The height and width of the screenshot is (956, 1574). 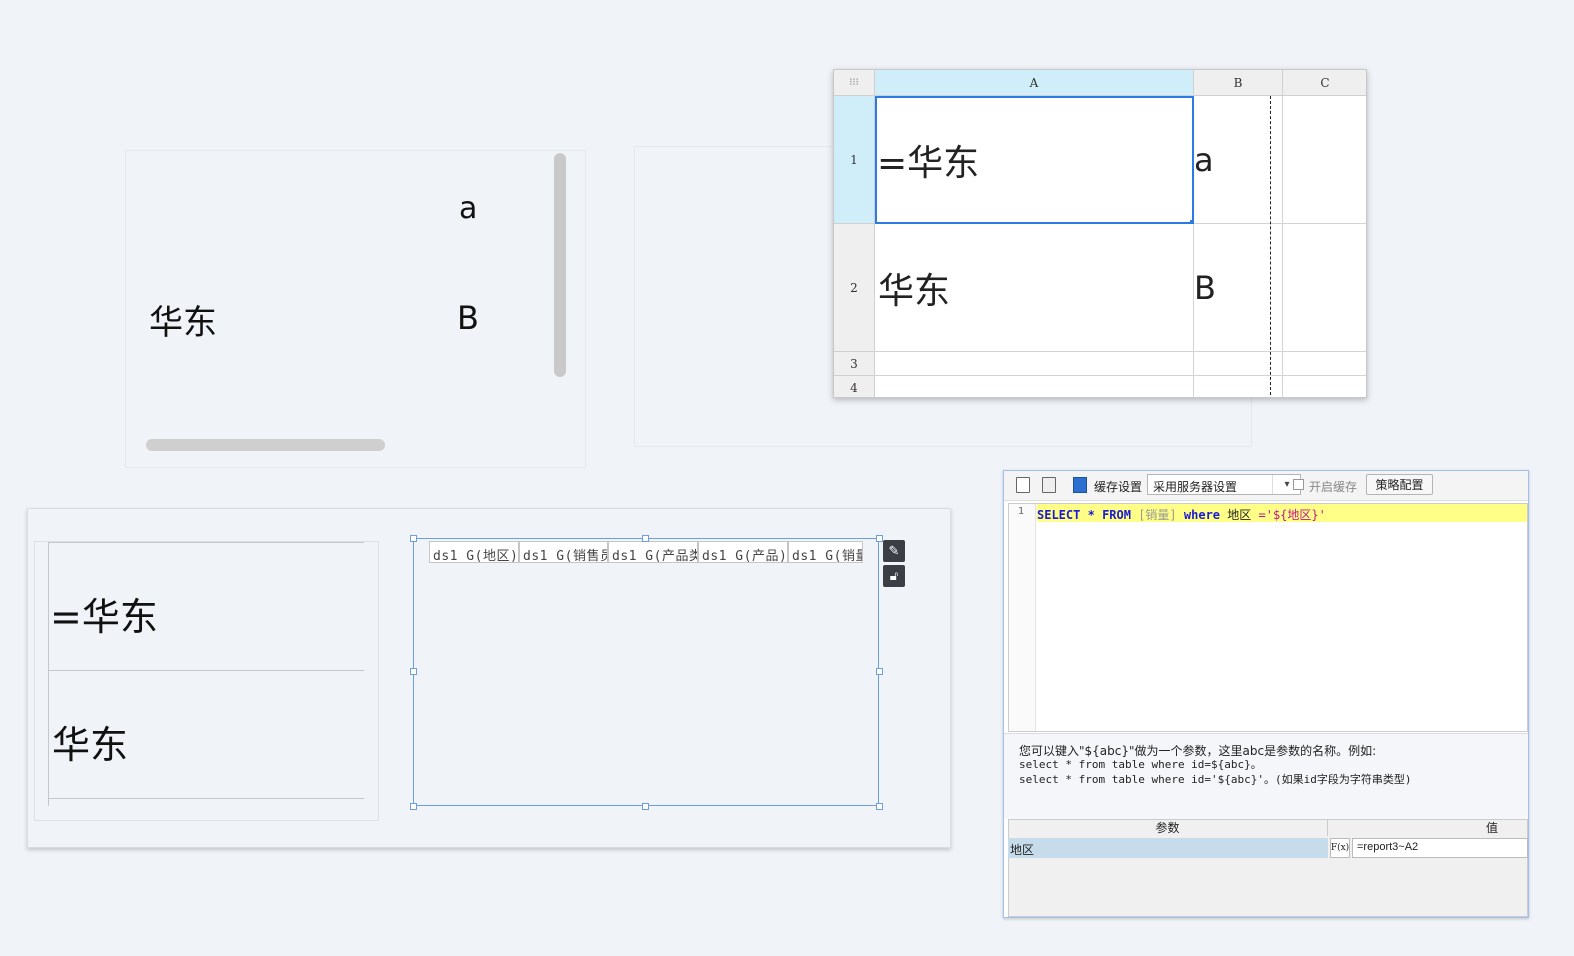 What do you see at coordinates (1270, 246) in the screenshot?
I see `page-break-line` at bounding box center [1270, 246].